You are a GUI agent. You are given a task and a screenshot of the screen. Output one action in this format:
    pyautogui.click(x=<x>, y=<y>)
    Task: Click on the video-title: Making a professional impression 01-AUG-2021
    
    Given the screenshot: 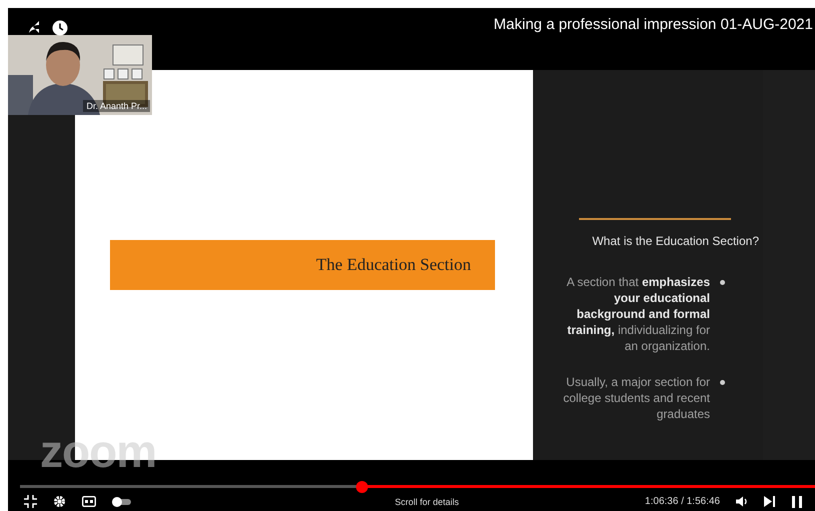 What is the action you would take?
    pyautogui.click(x=653, y=24)
    